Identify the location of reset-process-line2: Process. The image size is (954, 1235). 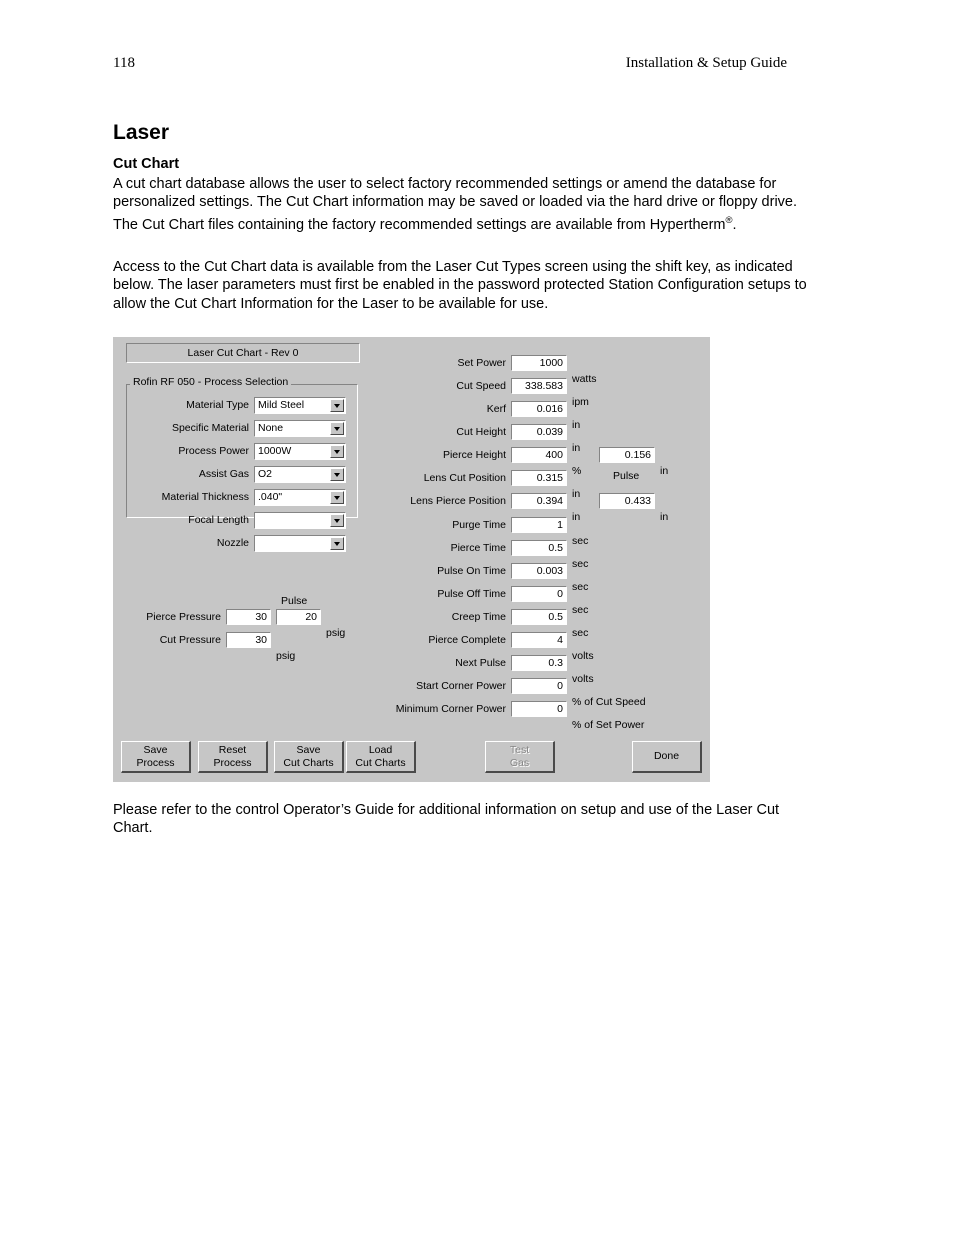
(232, 762).